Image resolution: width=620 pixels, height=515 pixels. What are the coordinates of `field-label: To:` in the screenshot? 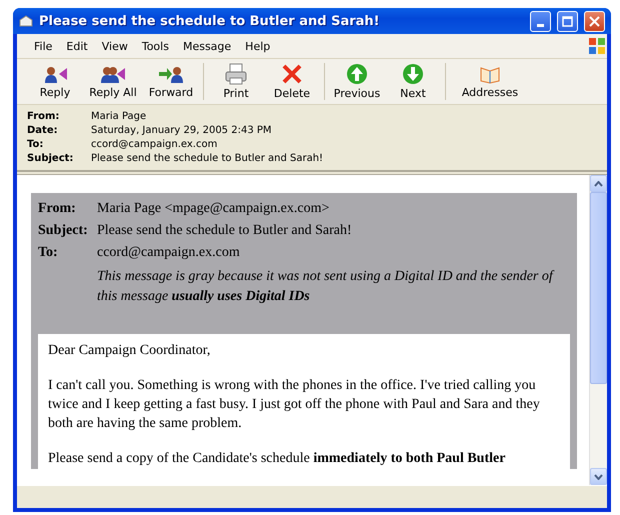 It's located at (48, 253).